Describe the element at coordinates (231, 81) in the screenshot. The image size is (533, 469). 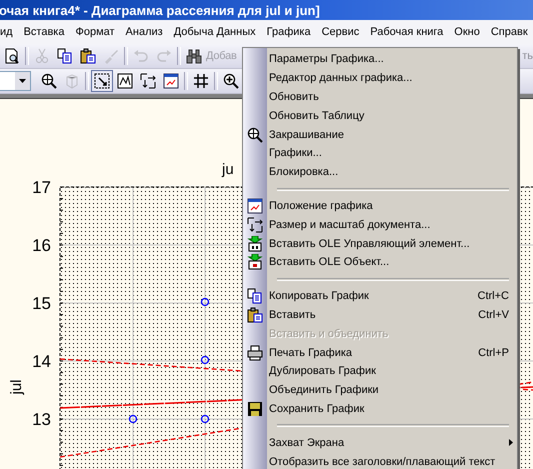
I see `zoom-in-icon` at that location.